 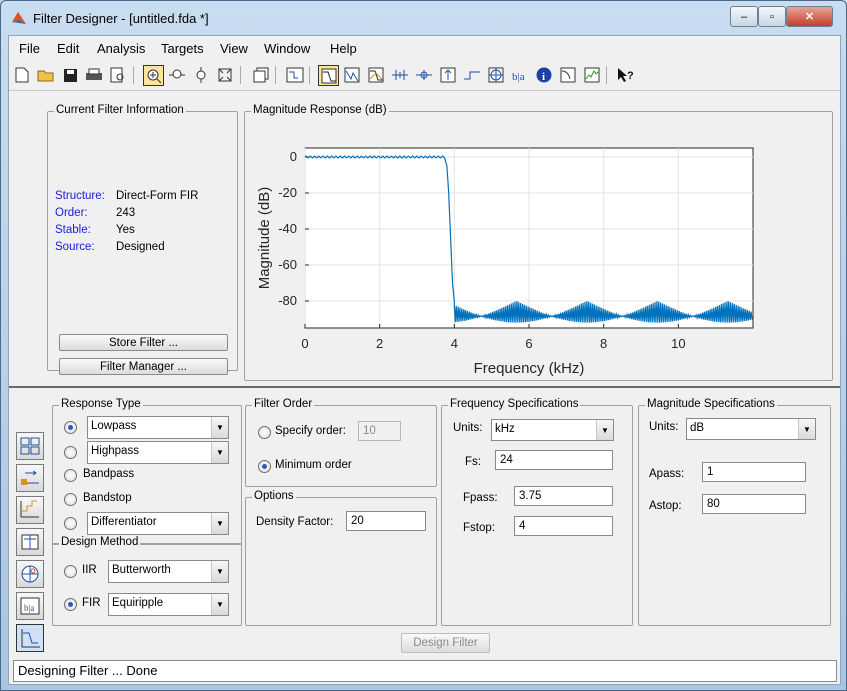 I want to click on mag-units-label: Units:, so click(x=664, y=427).